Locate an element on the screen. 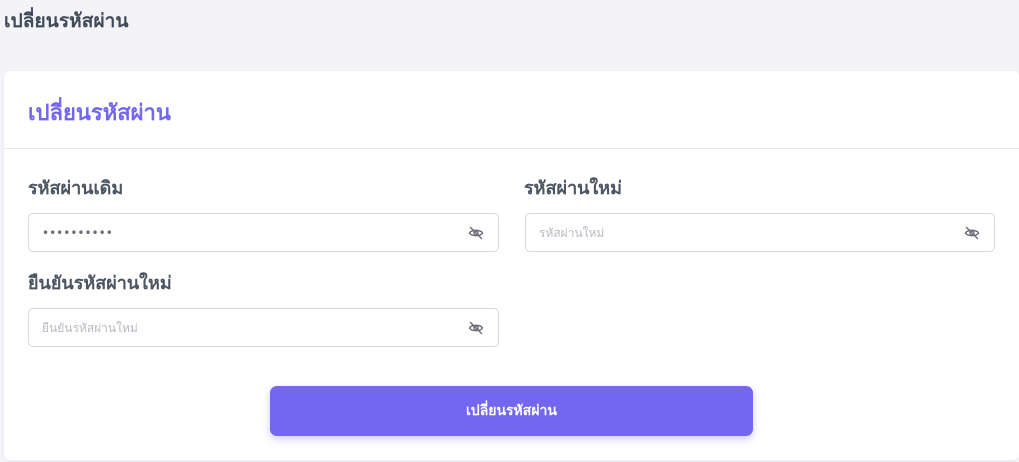  new-password-input is located at coordinates (760, 232).